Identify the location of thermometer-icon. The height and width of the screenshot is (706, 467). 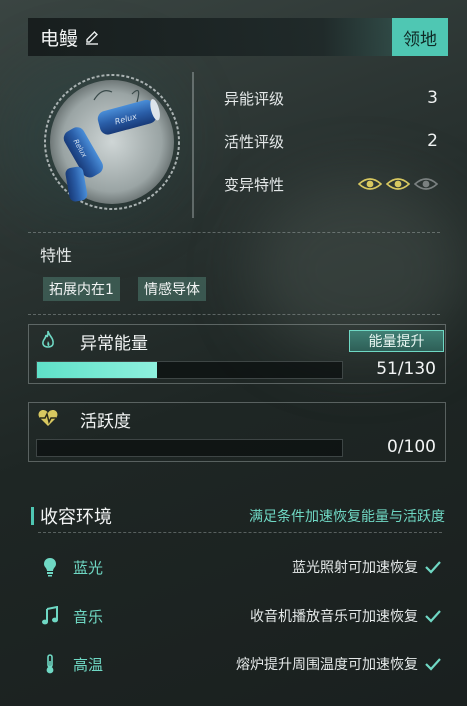
(50, 664).